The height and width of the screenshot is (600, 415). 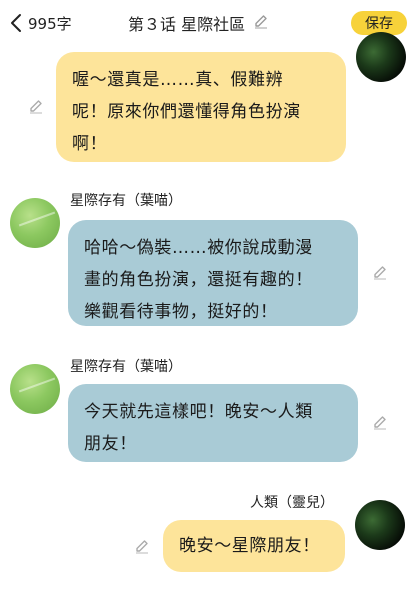 I want to click on speaker-name: 人類（靈兒）, so click(x=292, y=503).